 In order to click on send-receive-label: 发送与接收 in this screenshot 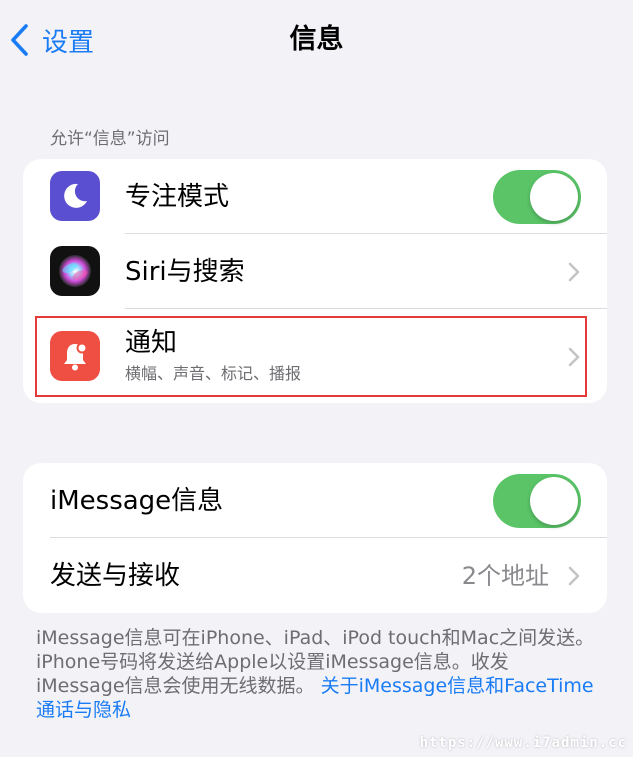, I will do `click(115, 576)`.